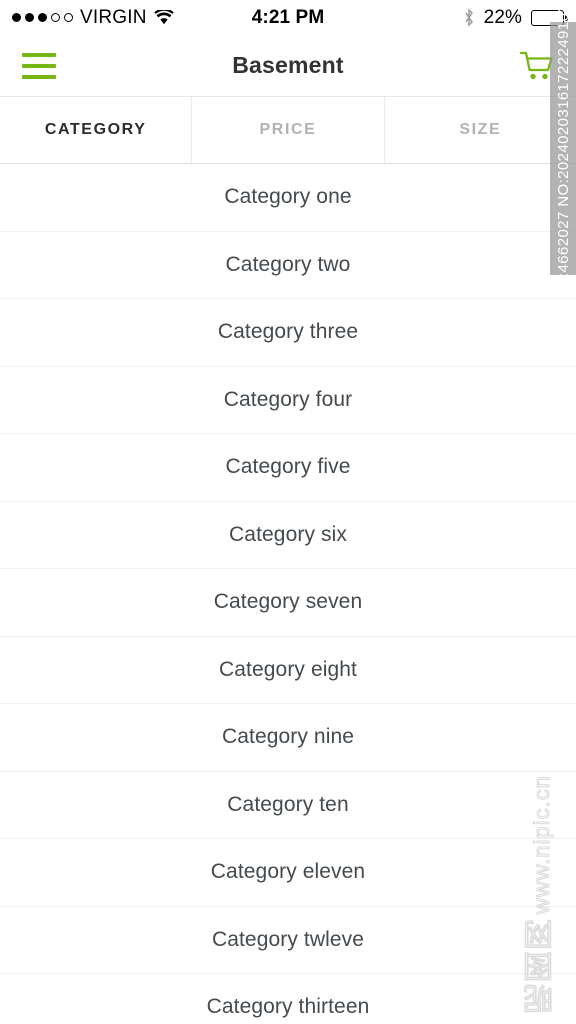 The image size is (576, 1024). Describe the element at coordinates (288, 940) in the screenshot. I see `list-item: Category twleve` at that location.